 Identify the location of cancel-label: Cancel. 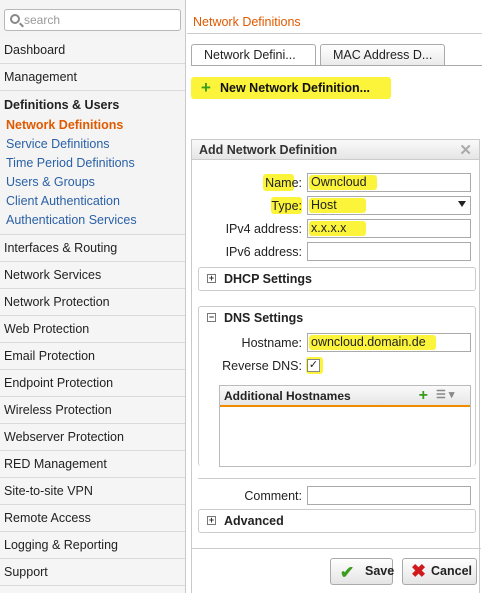
(451, 571).